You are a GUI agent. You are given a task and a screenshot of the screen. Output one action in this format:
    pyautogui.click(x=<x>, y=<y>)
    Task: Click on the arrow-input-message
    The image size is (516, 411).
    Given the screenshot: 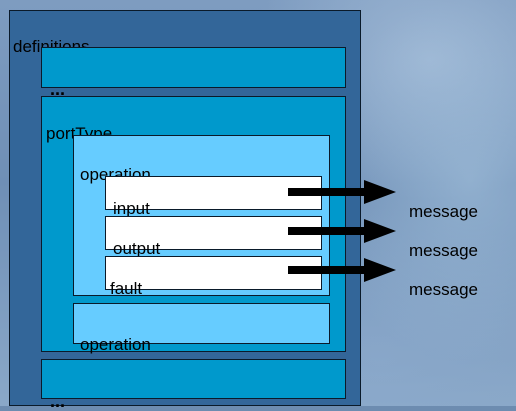 What is the action you would take?
    pyautogui.click(x=342, y=192)
    